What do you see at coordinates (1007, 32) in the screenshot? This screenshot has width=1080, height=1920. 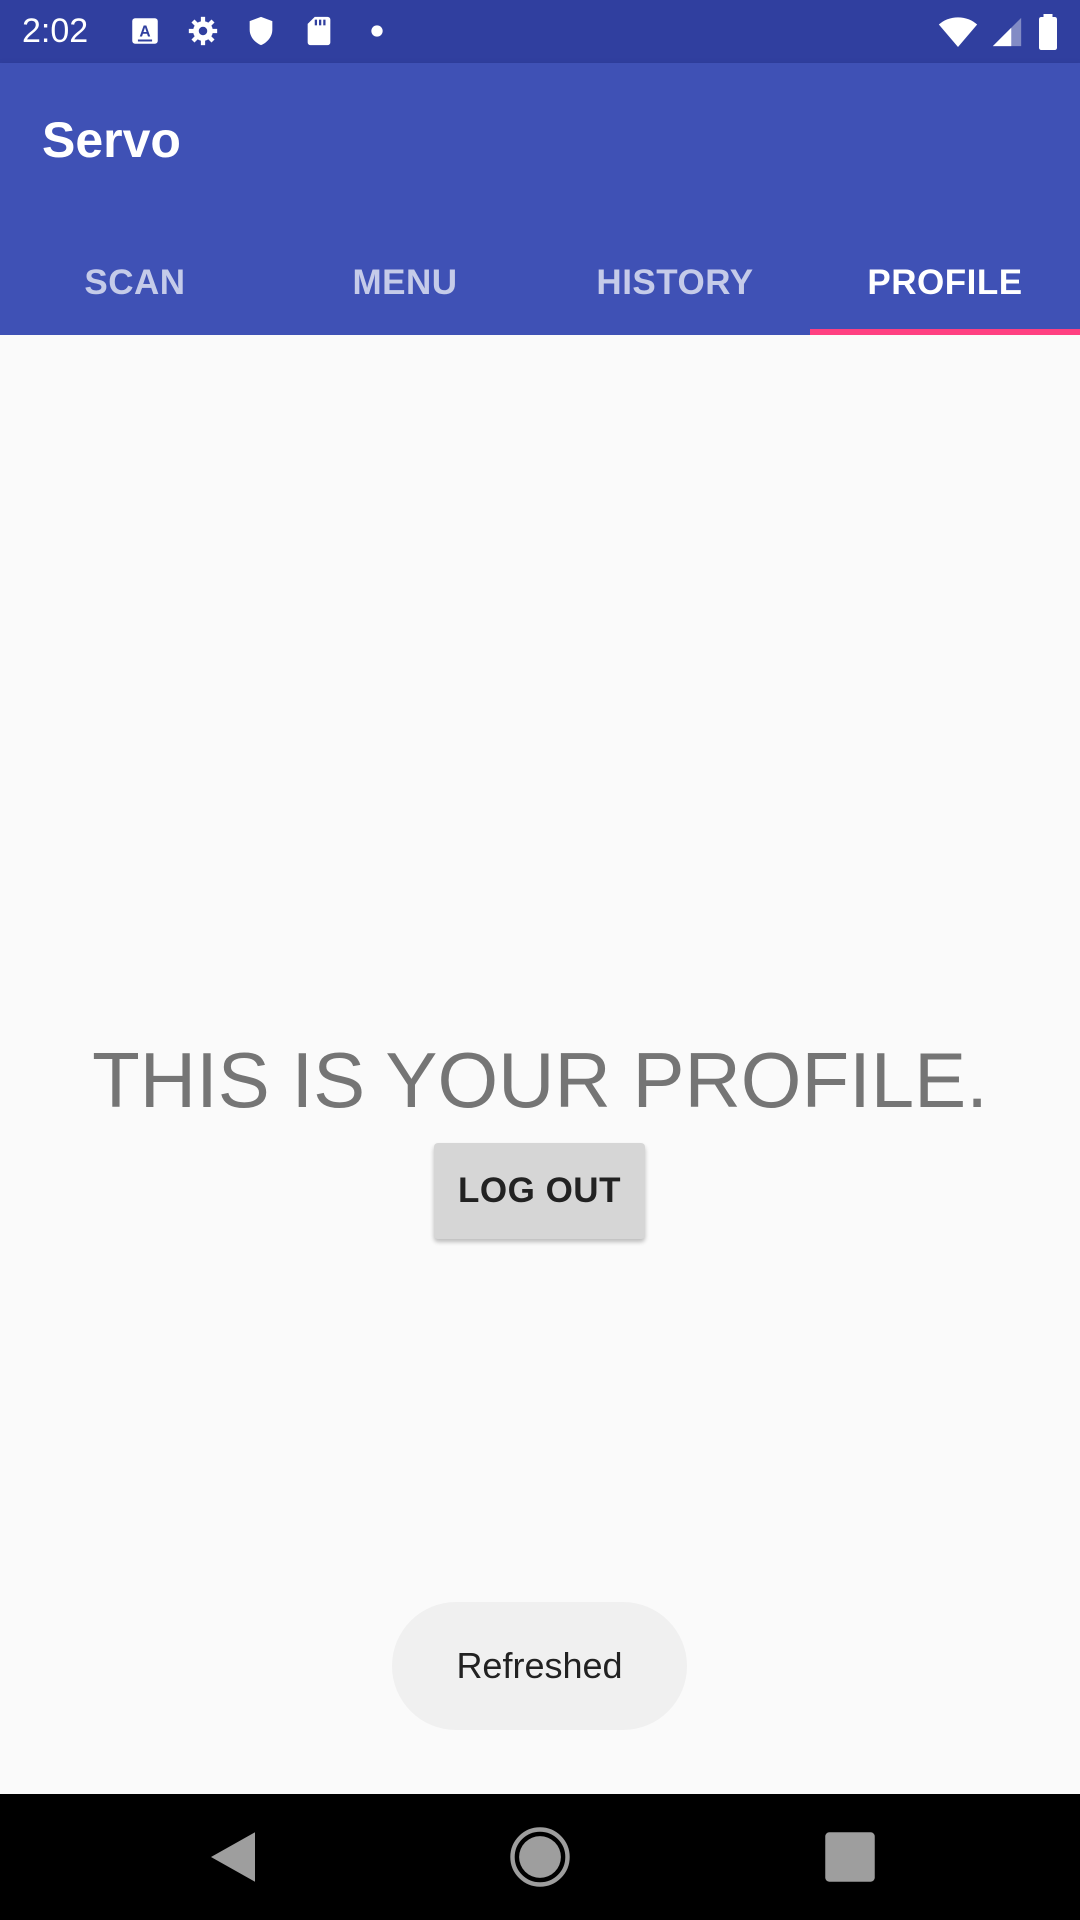 I see `cell-signal-icon` at bounding box center [1007, 32].